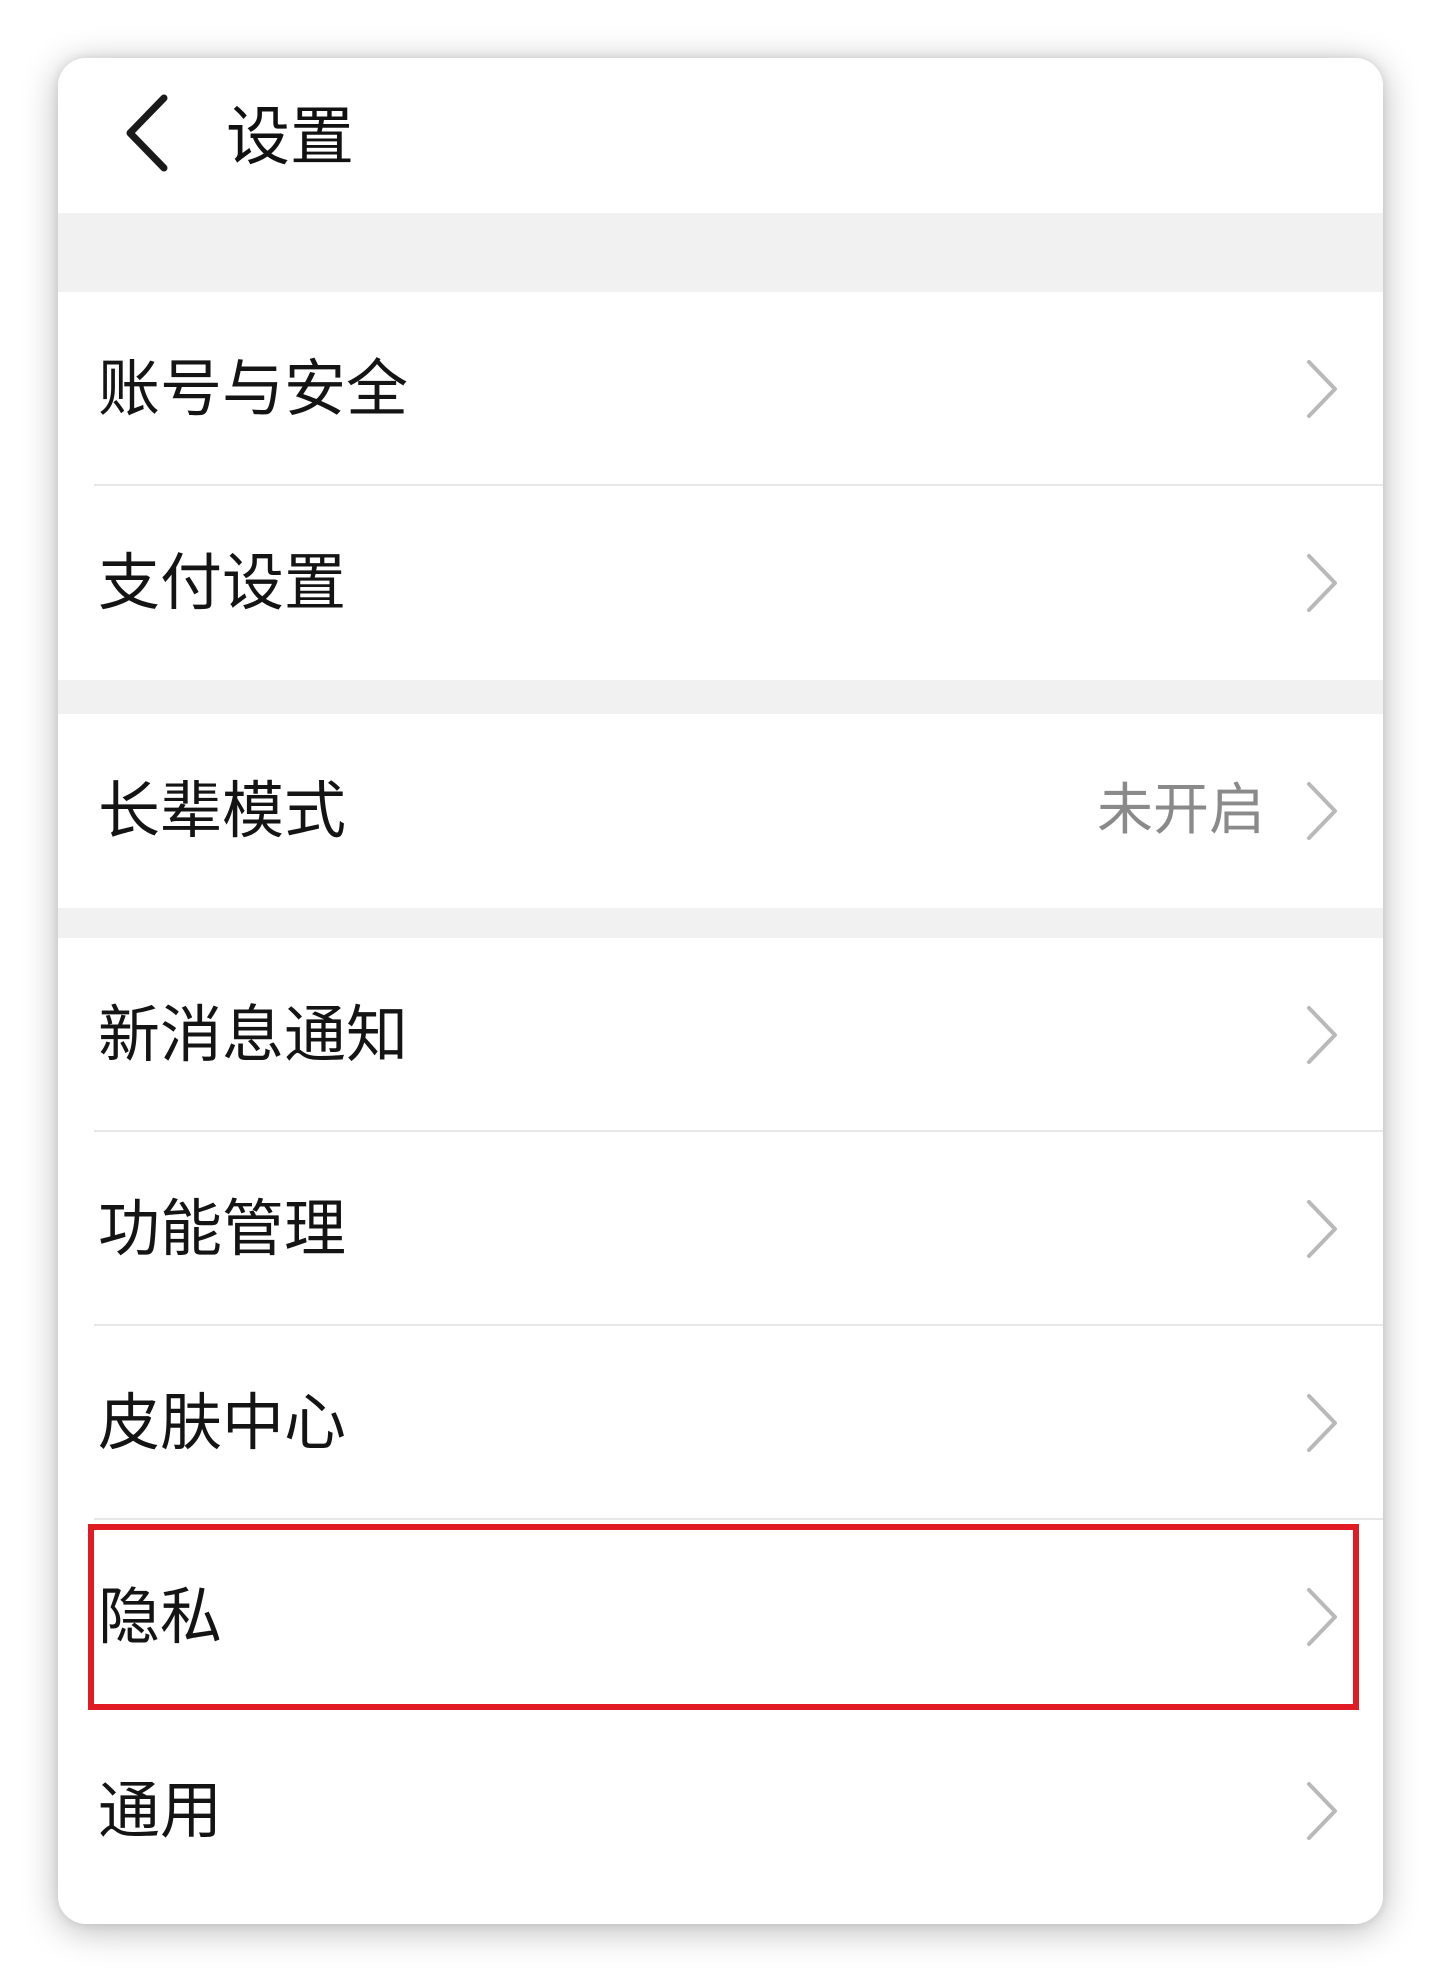 This screenshot has width=1440, height=1981. I want to click on settings-item-skin-center: 皮肤中心, so click(720, 1423).